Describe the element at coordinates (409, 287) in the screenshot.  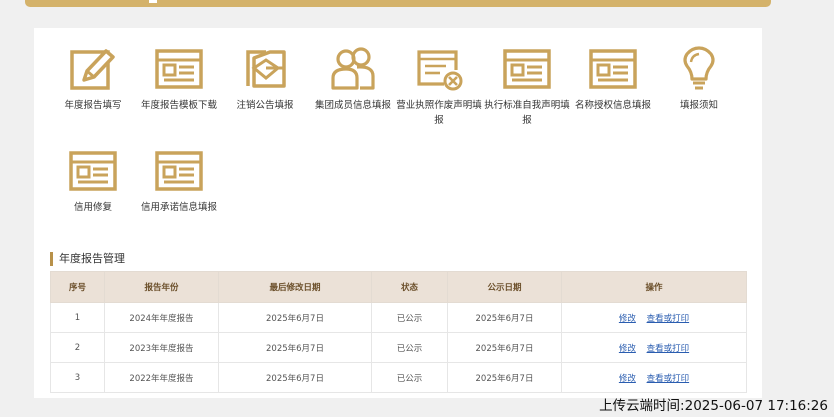
I see `header-status: 状态` at that location.